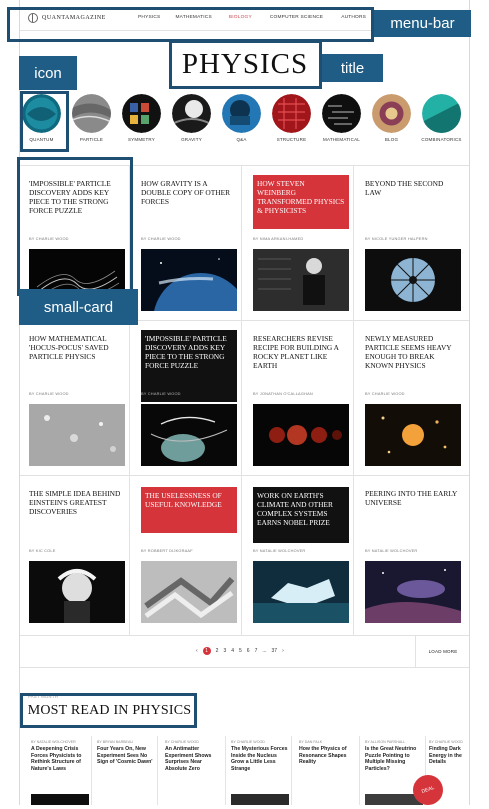  Describe the element at coordinates (291, 118) in the screenshot. I see `topic-structure: STRUCTURE` at that location.